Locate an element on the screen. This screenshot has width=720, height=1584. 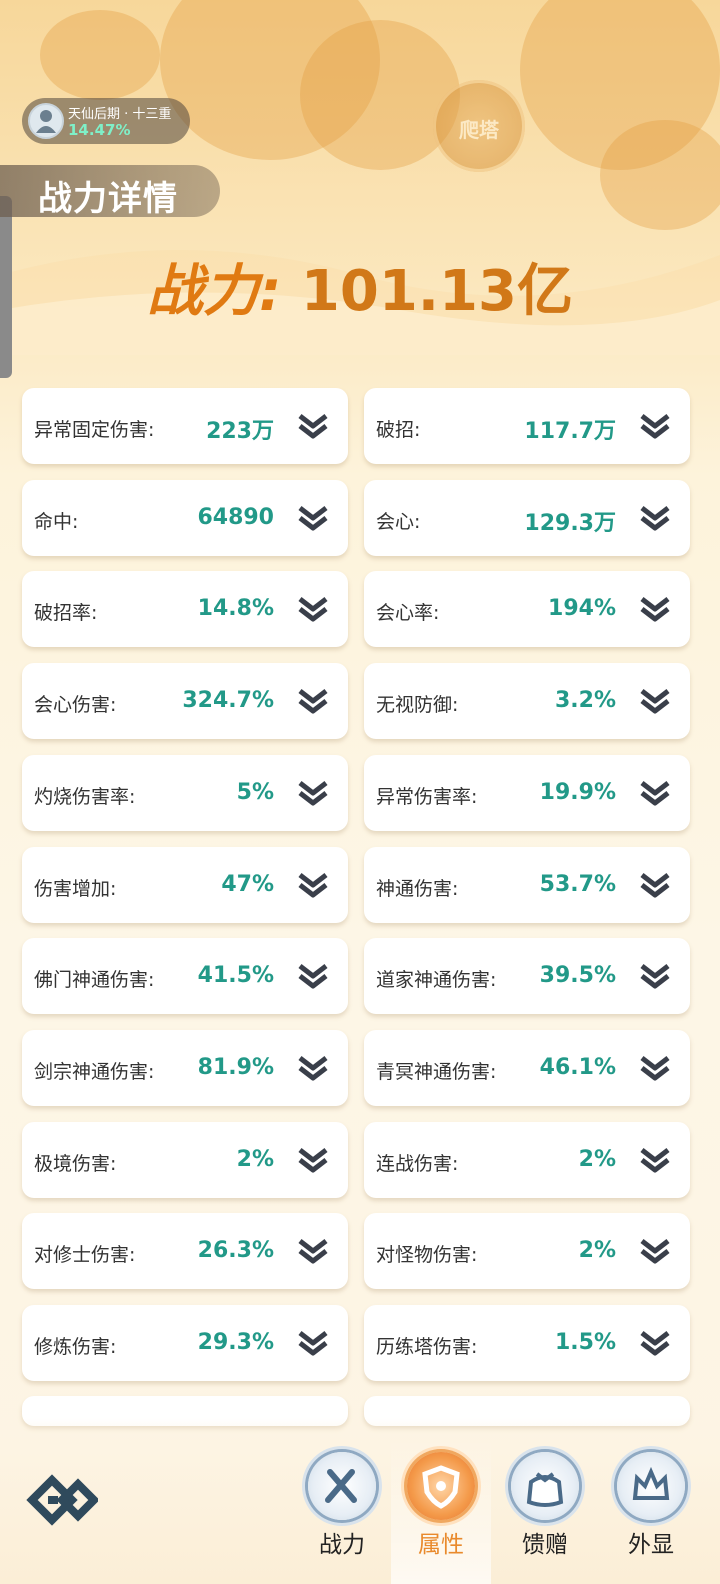
tab-combat-power: 战力 is located at coordinates (342, 1512).